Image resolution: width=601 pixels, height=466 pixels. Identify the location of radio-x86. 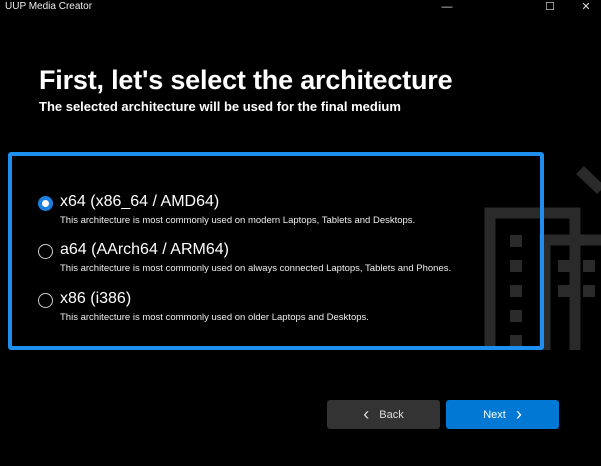
(45, 300).